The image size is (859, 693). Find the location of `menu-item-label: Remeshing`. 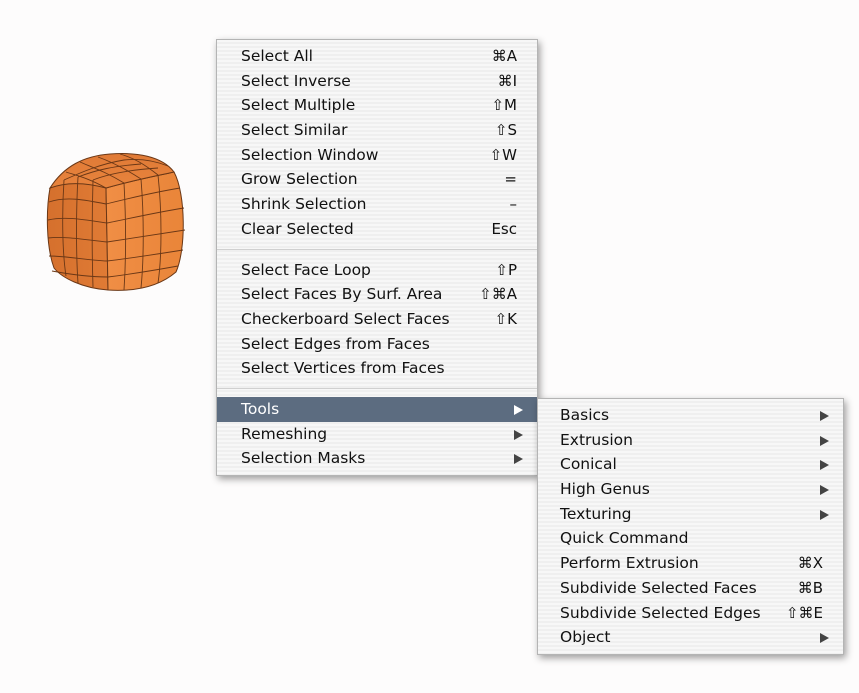

menu-item-label: Remeshing is located at coordinates (284, 433).